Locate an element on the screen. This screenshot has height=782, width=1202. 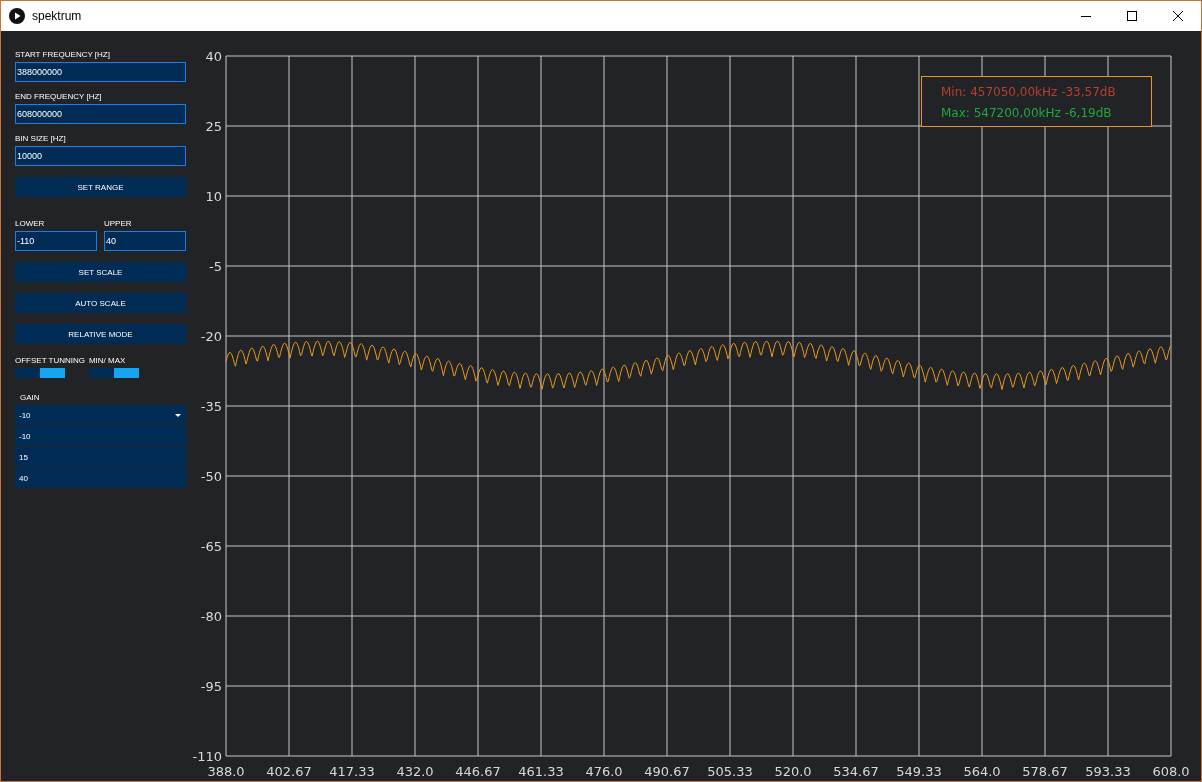
action-button: SET SCALE is located at coordinates (100, 272).